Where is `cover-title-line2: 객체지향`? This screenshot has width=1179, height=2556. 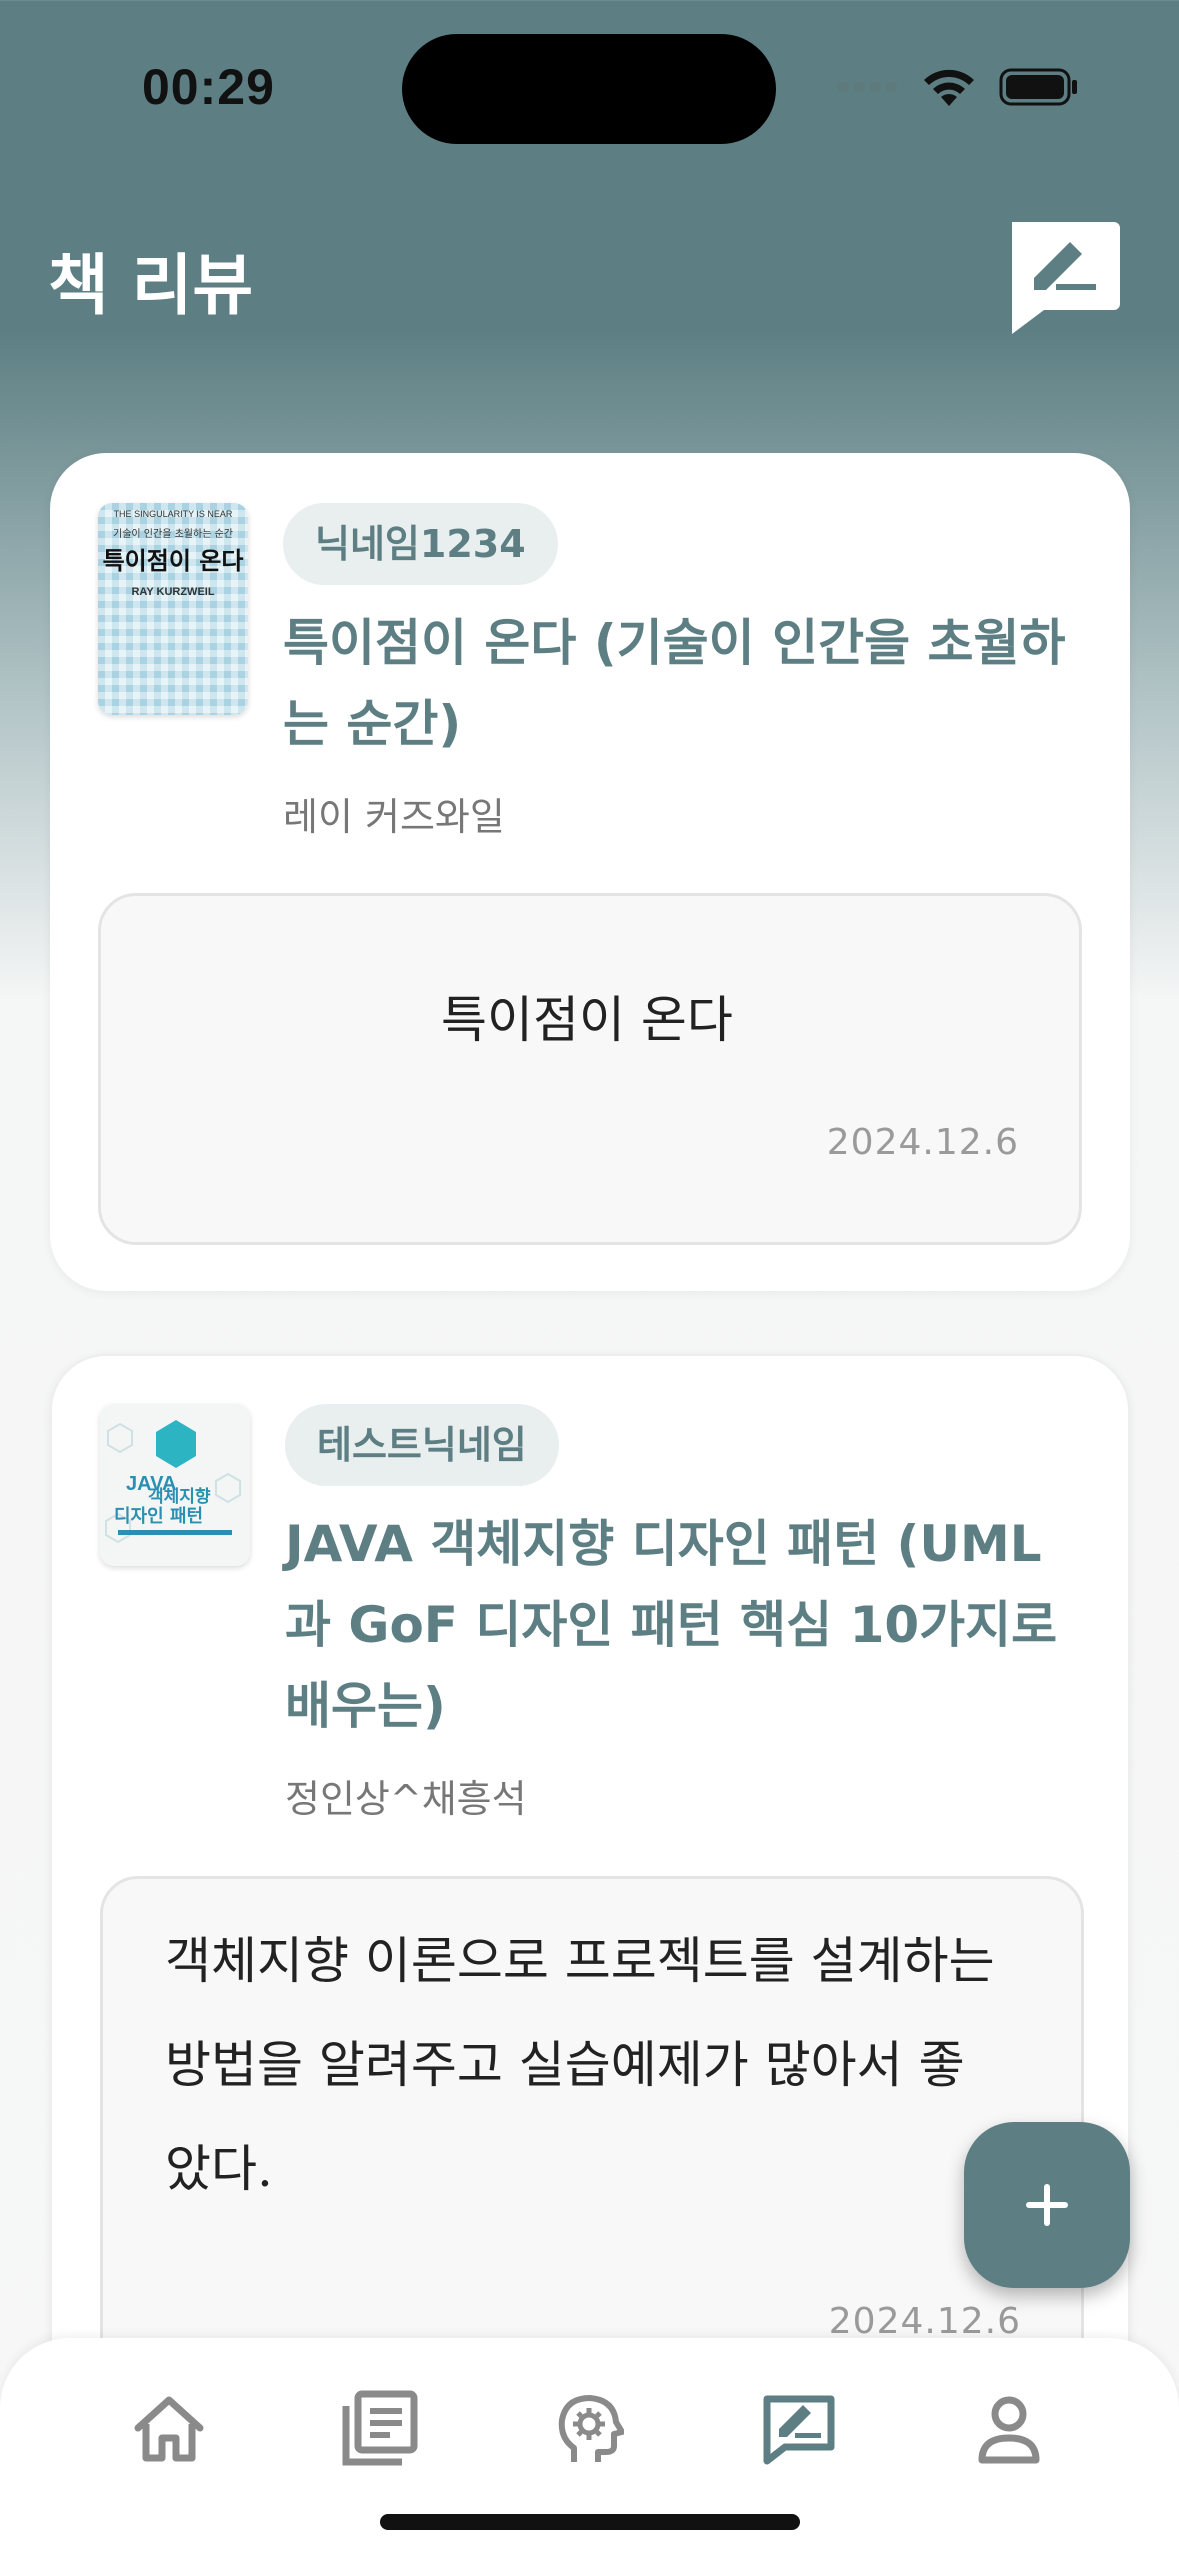 cover-title-line2: 객체지향 is located at coordinates (179, 1496).